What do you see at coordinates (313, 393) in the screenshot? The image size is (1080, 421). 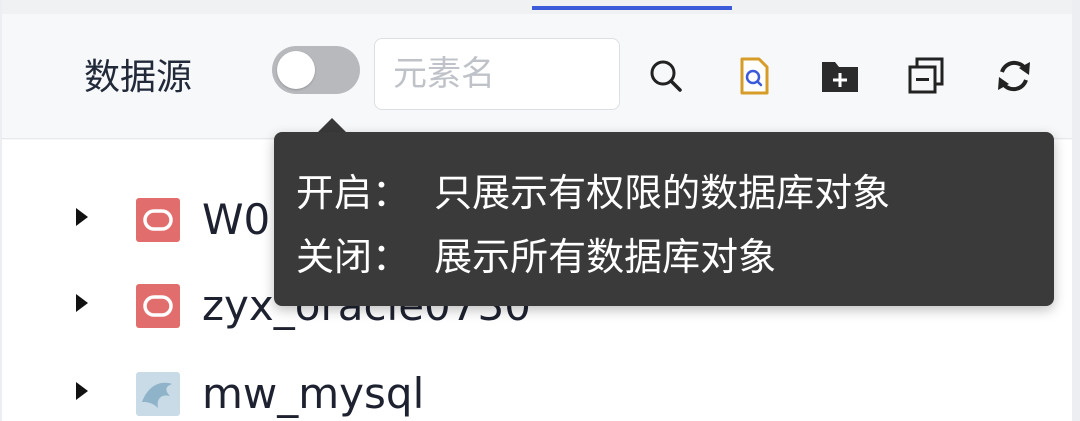 I see `tree-item-label: mw_mysql` at bounding box center [313, 393].